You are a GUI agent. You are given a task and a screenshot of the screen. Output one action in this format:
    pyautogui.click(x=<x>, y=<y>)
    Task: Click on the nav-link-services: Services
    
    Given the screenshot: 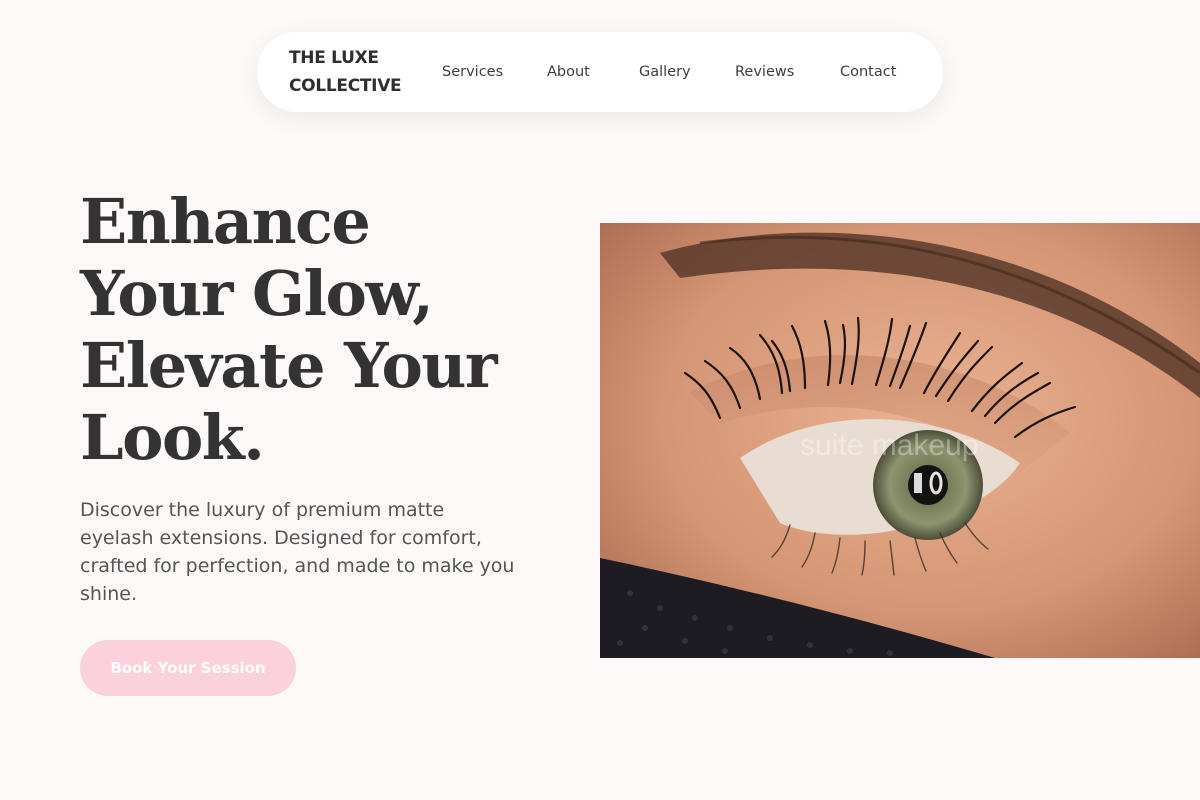 What is the action you would take?
    pyautogui.click(x=472, y=72)
    